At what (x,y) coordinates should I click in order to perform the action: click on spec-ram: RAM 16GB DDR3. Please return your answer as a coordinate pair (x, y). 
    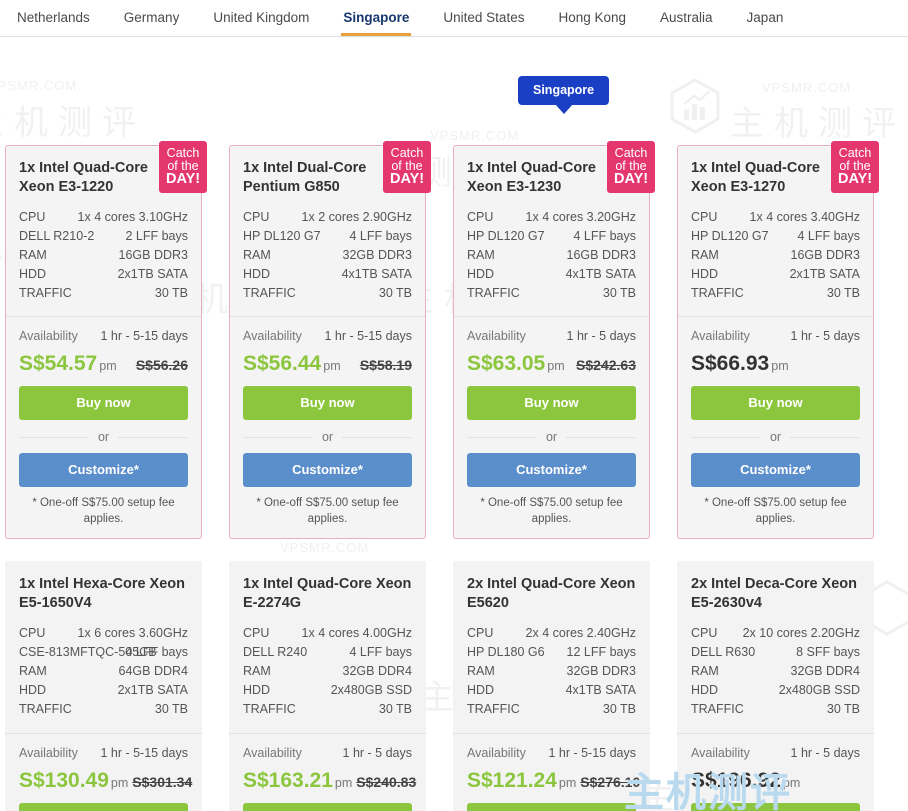
    Looking at the image, I should click on (551, 255).